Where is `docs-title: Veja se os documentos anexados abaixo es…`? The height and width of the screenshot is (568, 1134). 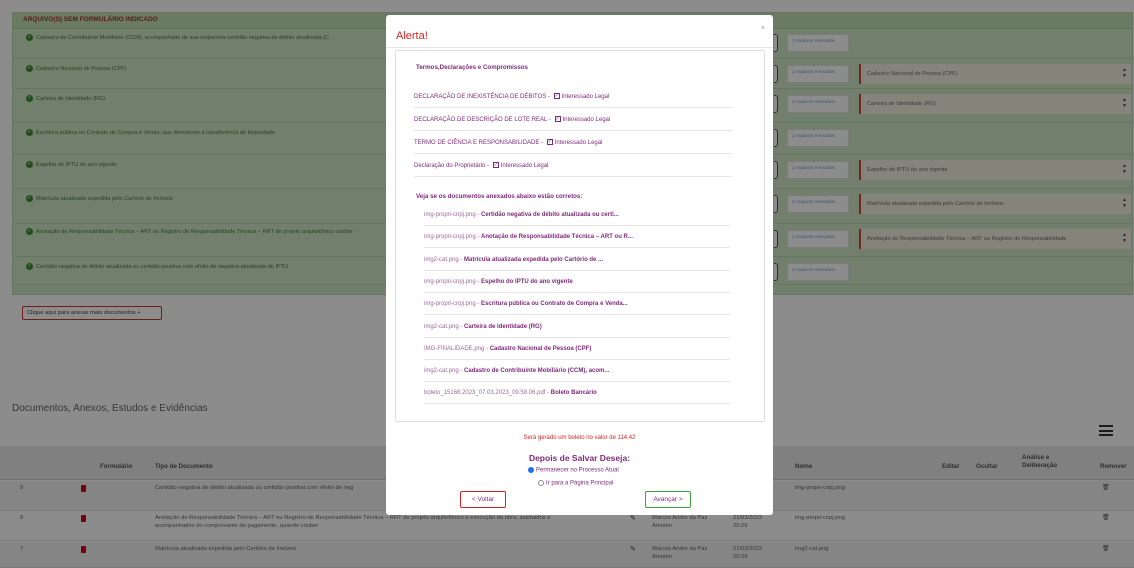
docs-title: Veja se os documentos anexados abaixo es… is located at coordinates (499, 196).